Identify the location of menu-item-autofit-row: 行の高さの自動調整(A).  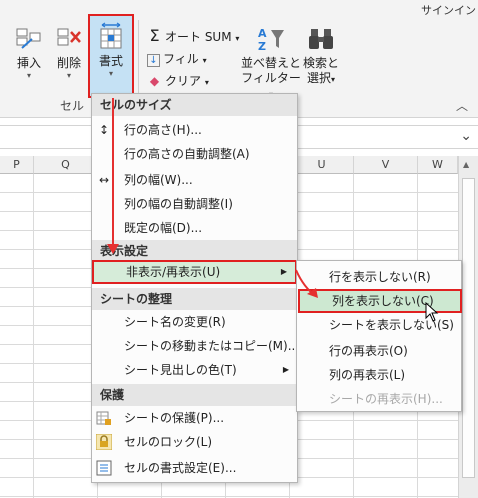
(194, 154).